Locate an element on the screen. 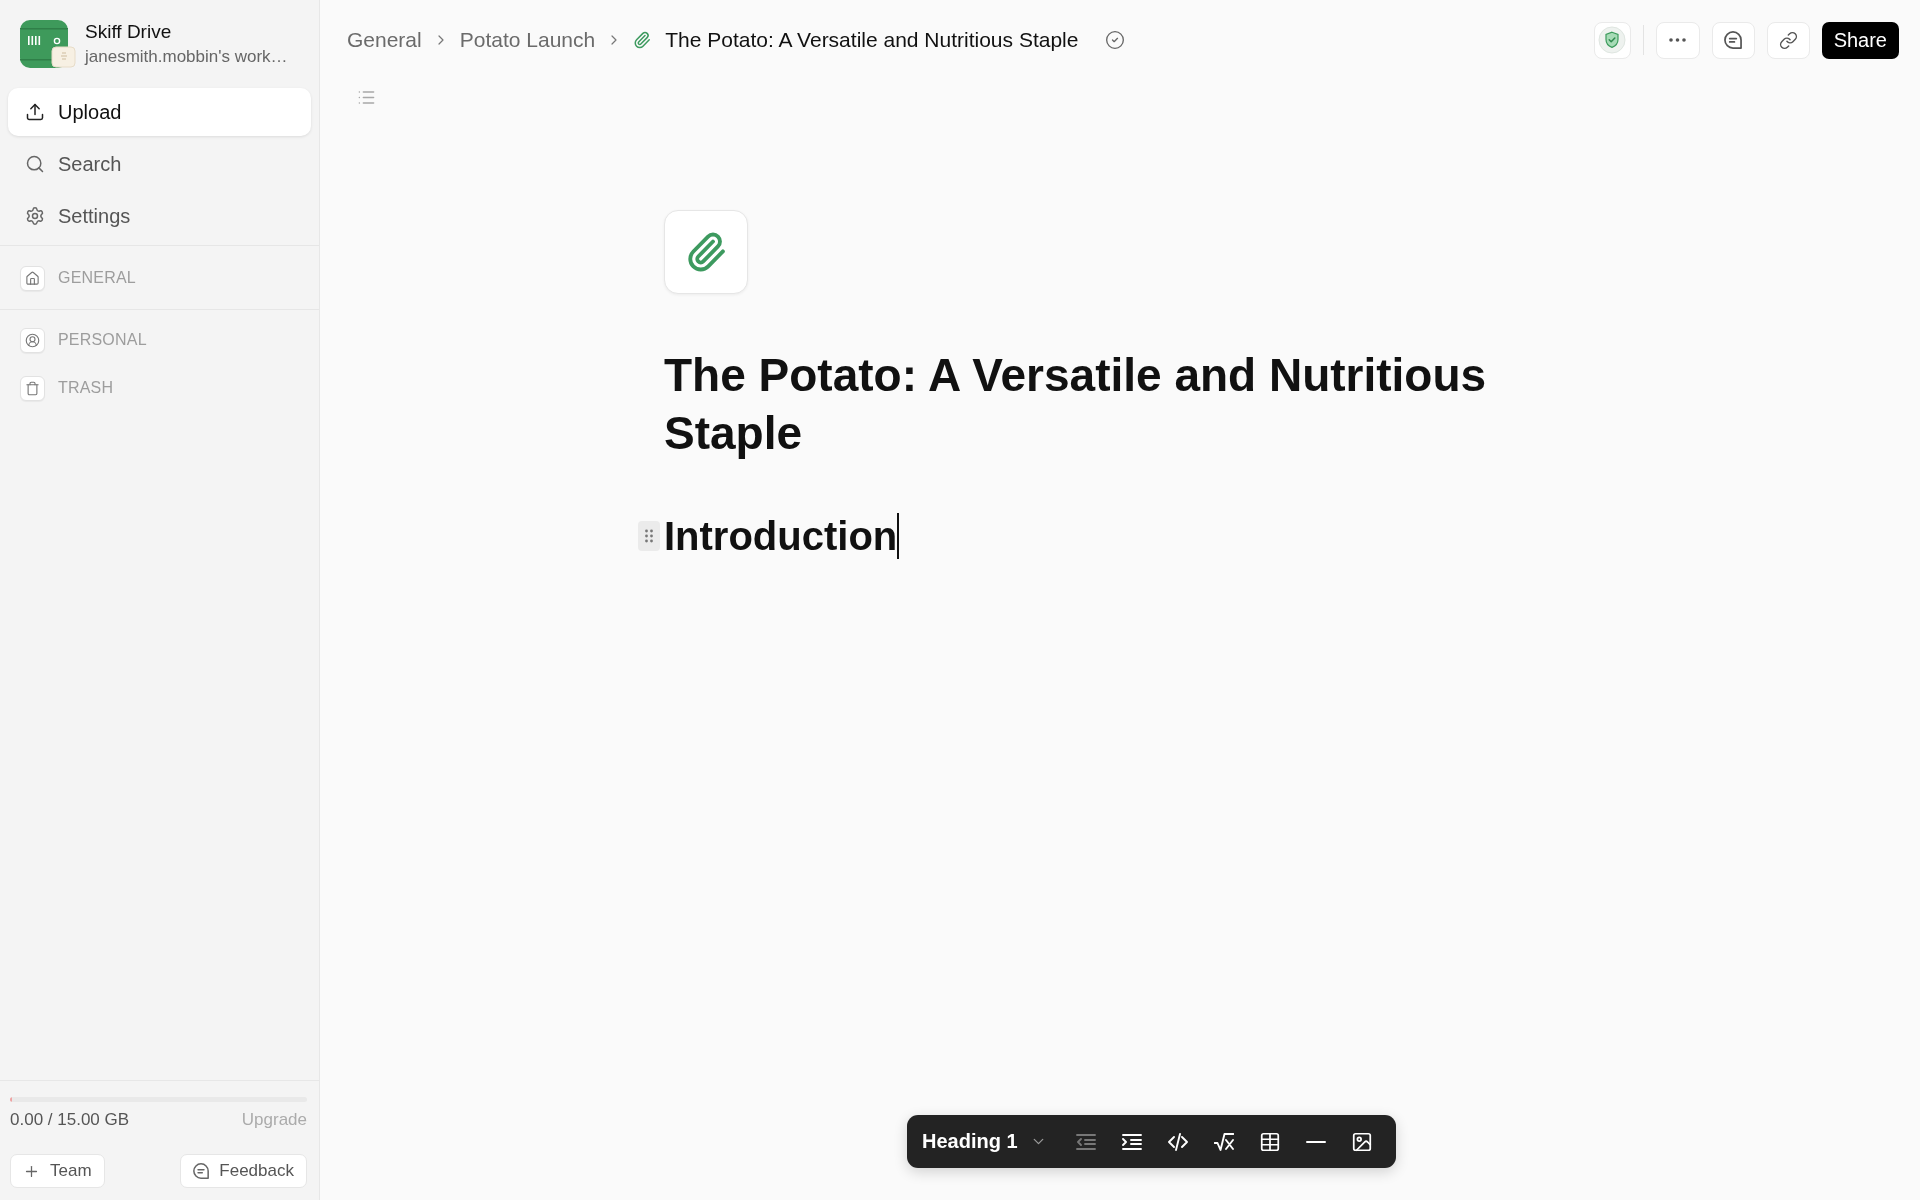 Image resolution: width=1920 pixels, height=1200 pixels. search-icon is located at coordinates (35, 164).